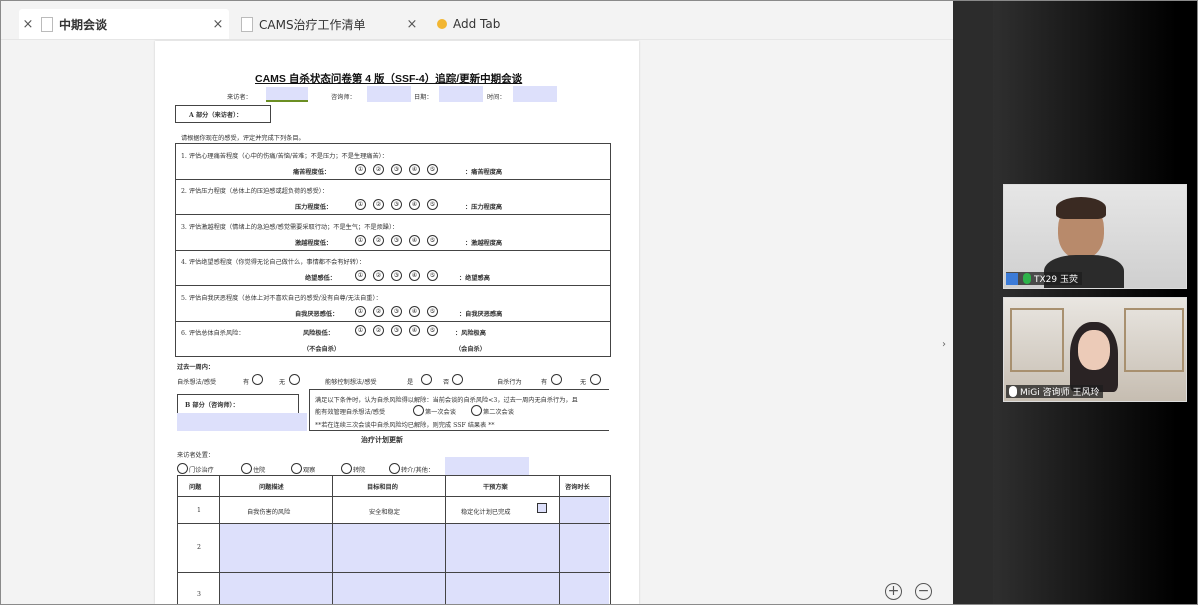 This screenshot has width=1198, height=605. I want to click on row-1-desc: 自我伤害的风险, so click(269, 512).